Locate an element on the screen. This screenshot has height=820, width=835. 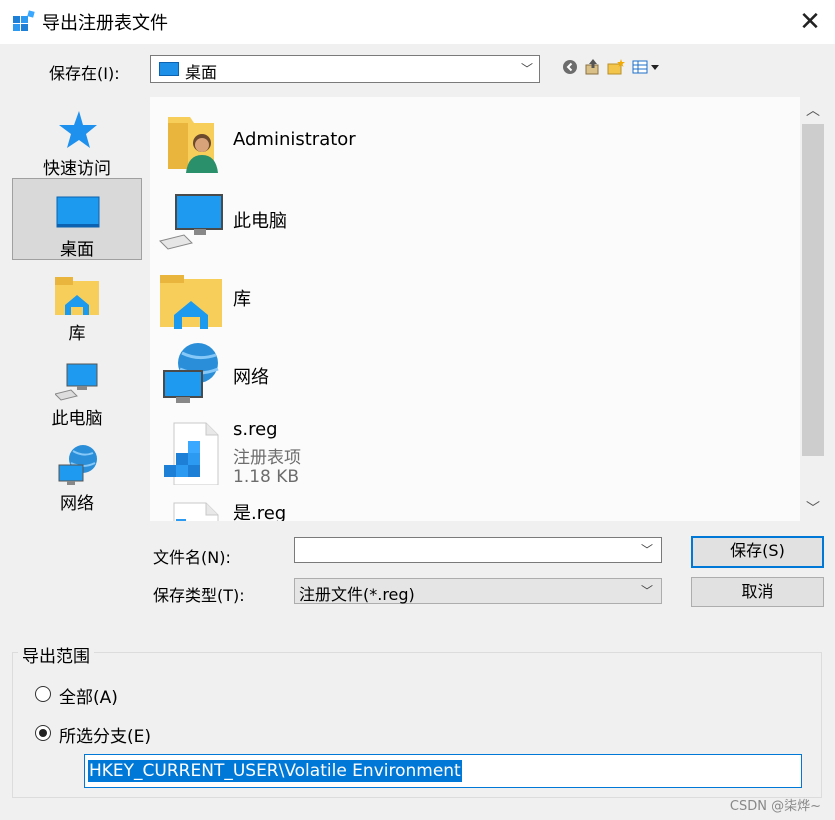
close-icon: ✕ is located at coordinates (810, 22).